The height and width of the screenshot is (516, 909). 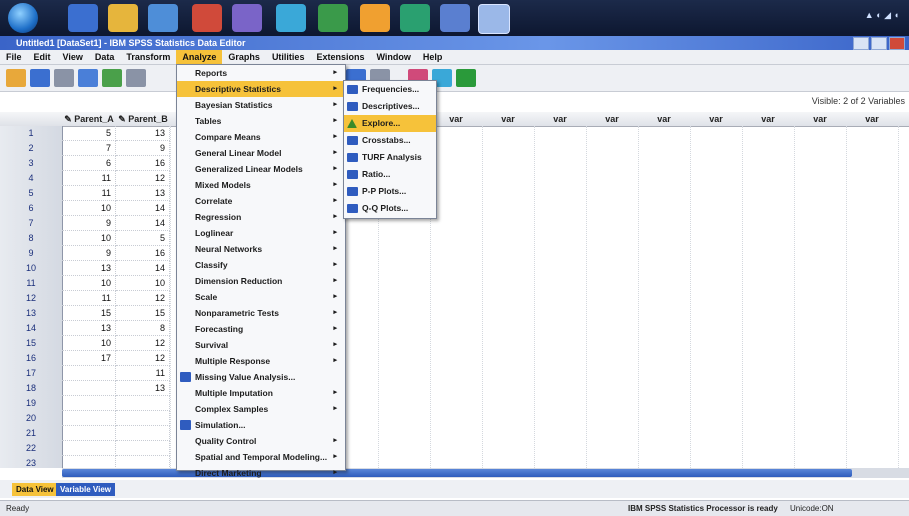 I want to click on cell-parent-b: 9, so click(x=143, y=148).